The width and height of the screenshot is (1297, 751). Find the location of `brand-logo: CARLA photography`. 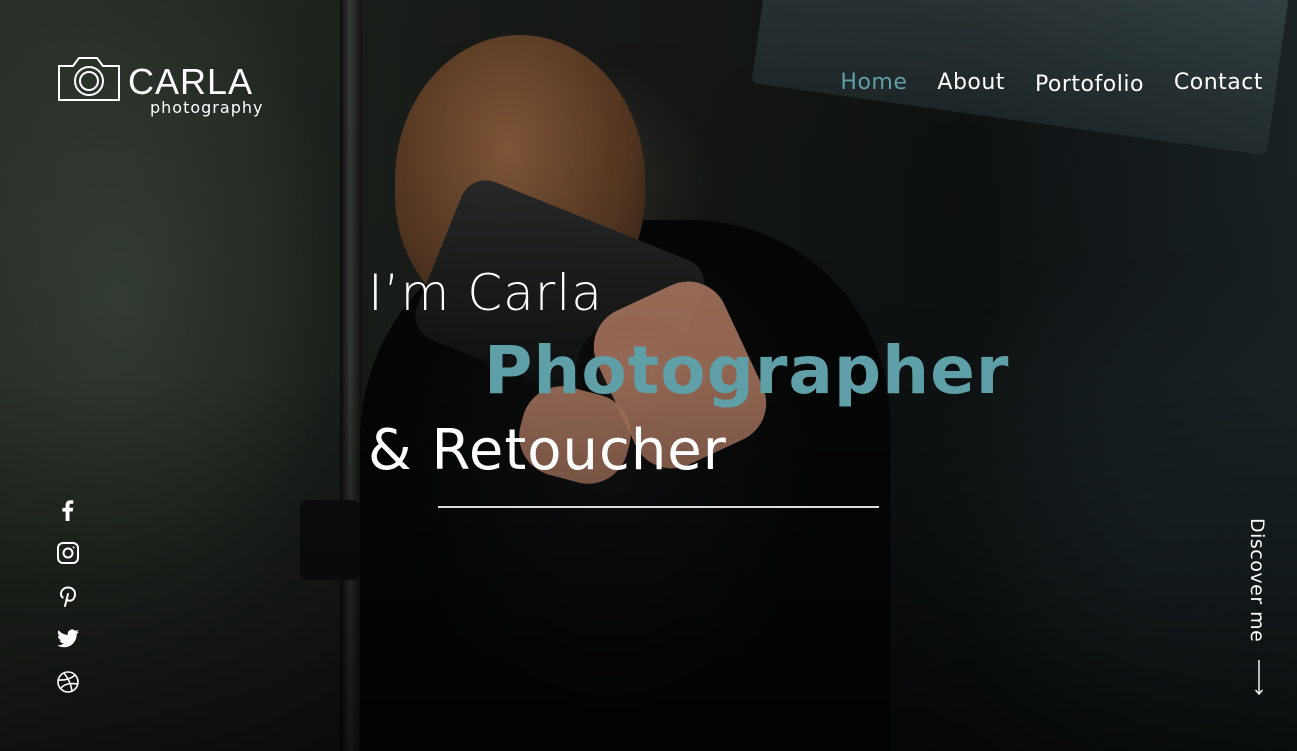

brand-logo: CARLA photography is located at coordinates (159, 84).